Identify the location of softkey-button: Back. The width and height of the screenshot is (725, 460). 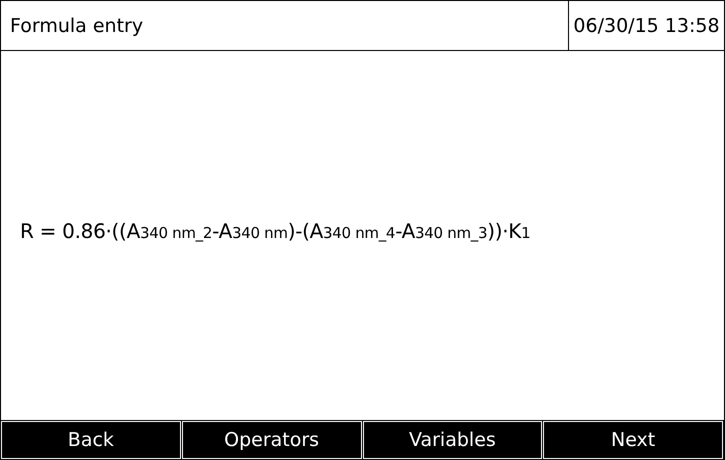
(91, 440).